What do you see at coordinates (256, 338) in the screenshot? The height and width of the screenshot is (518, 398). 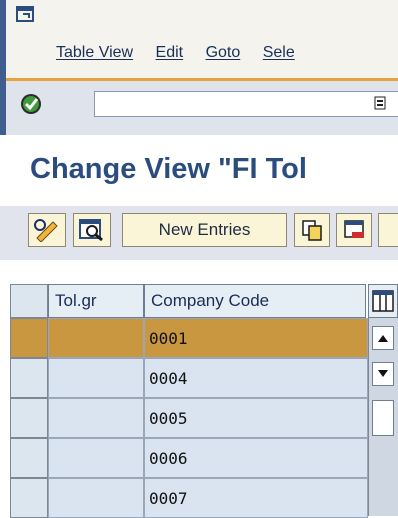 I see `table-cell-company-code: 0001` at bounding box center [256, 338].